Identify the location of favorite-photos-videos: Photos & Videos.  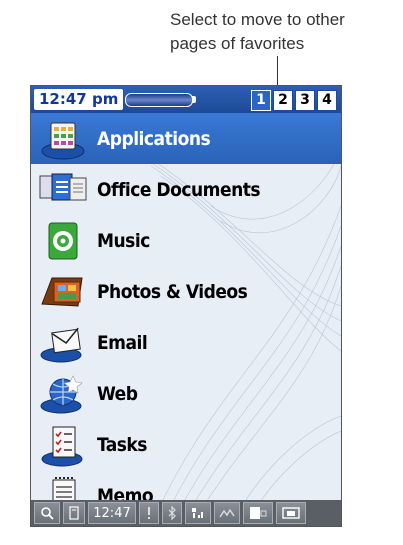
(186, 291).